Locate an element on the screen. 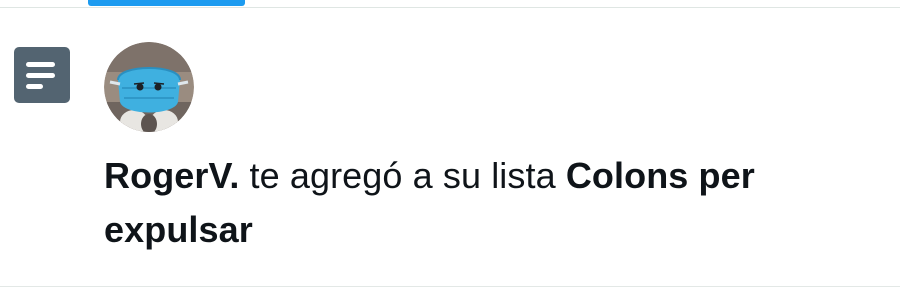 Image resolution: width=900 pixels, height=300 pixels. bottom-divider is located at coordinates (450, 286).